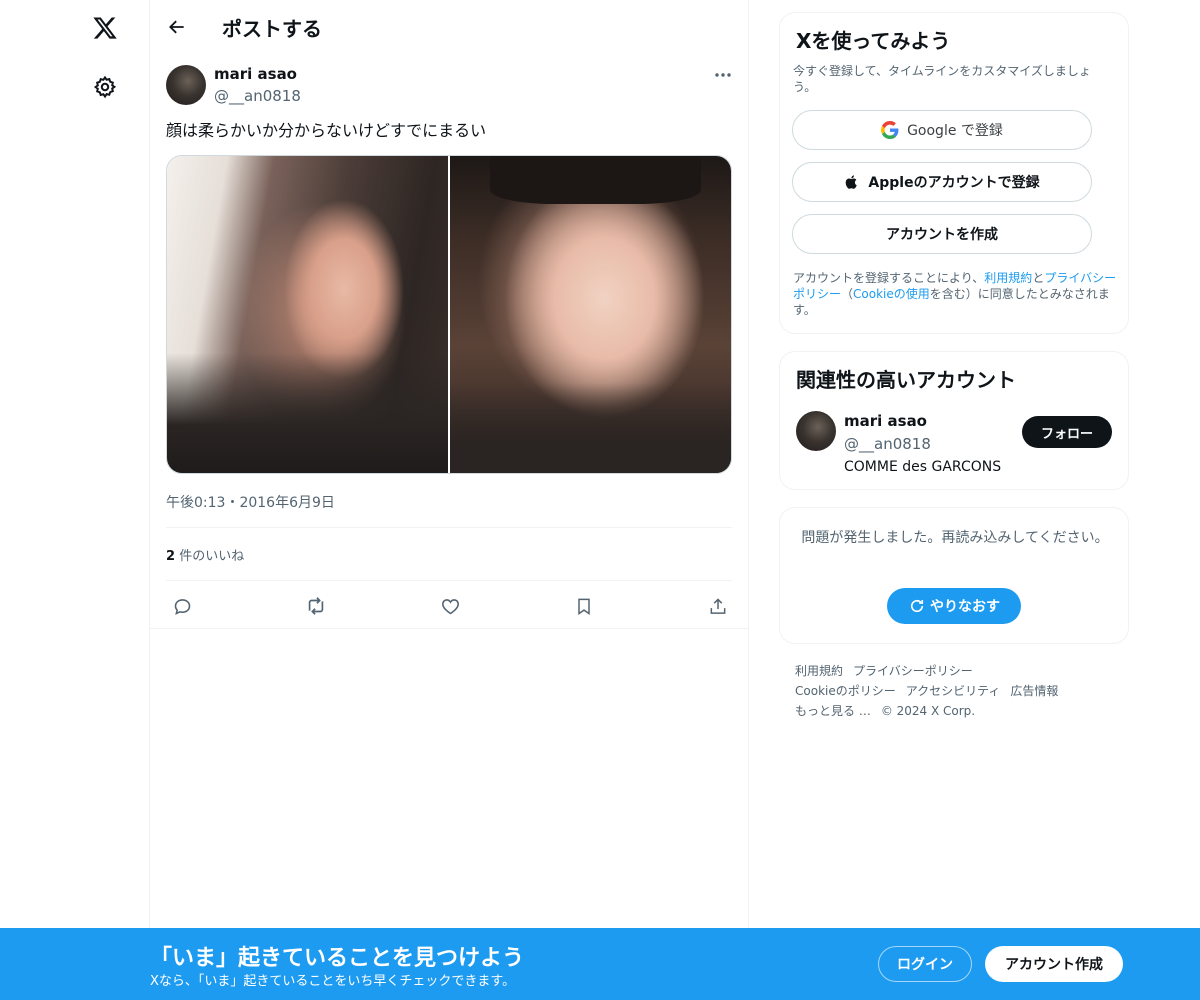  I want to click on terms-and: と, so click(1038, 278).